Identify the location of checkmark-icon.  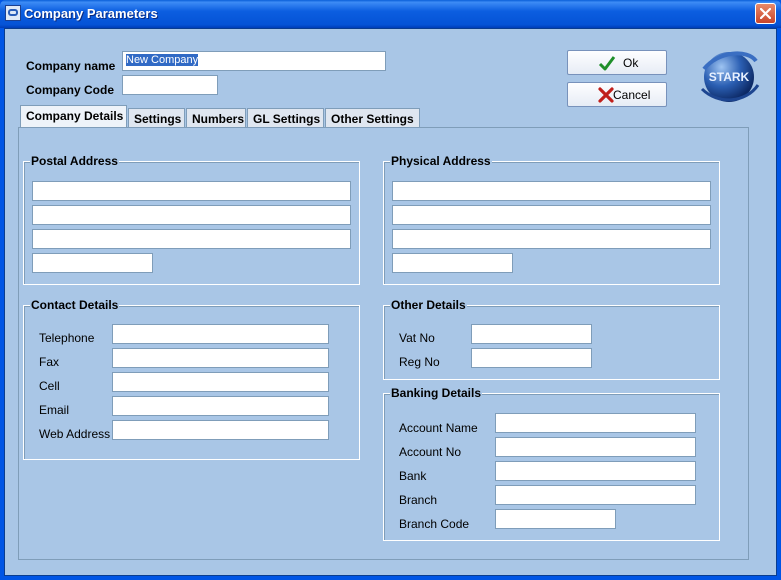
(607, 63).